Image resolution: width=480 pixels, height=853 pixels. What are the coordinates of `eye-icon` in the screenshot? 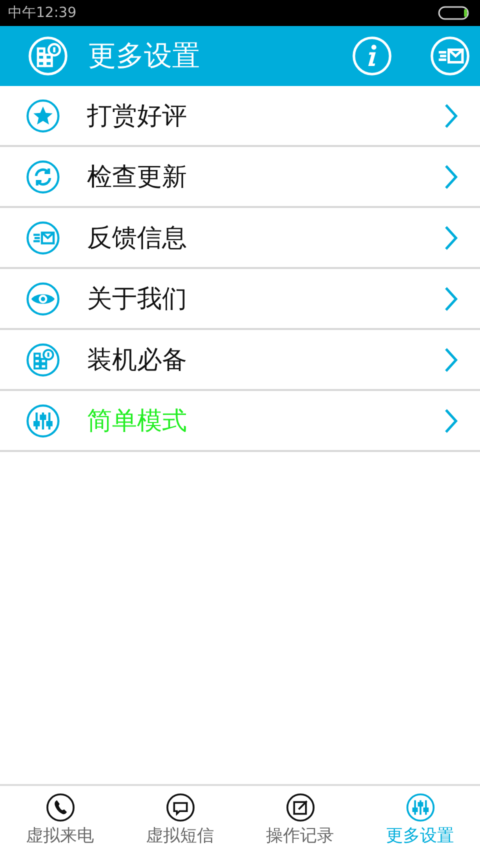 It's located at (43, 299).